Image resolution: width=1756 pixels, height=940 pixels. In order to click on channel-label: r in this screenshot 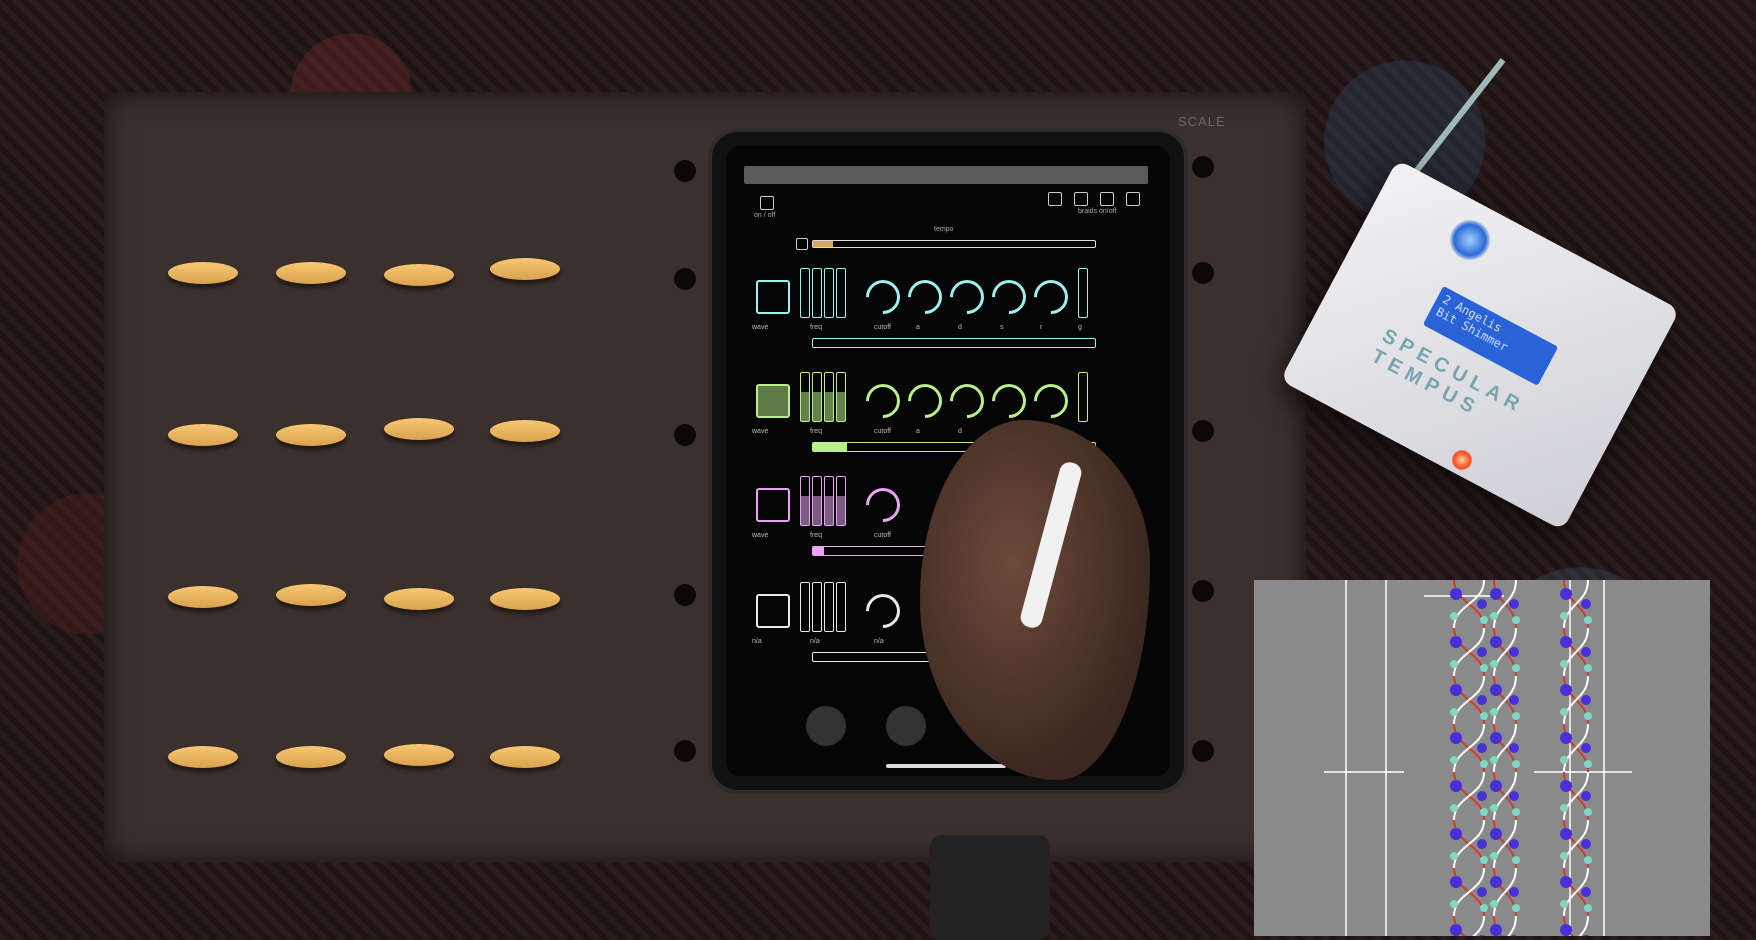, I will do `click(1041, 327)`.